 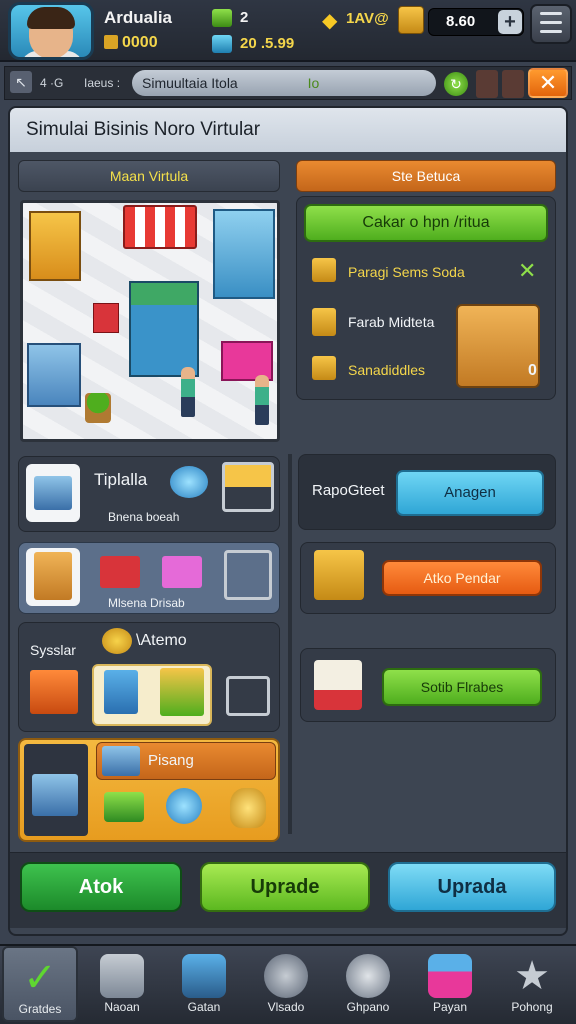 What do you see at coordinates (51, 83) in the screenshot?
I see `tab-text: 4 ·G` at bounding box center [51, 83].